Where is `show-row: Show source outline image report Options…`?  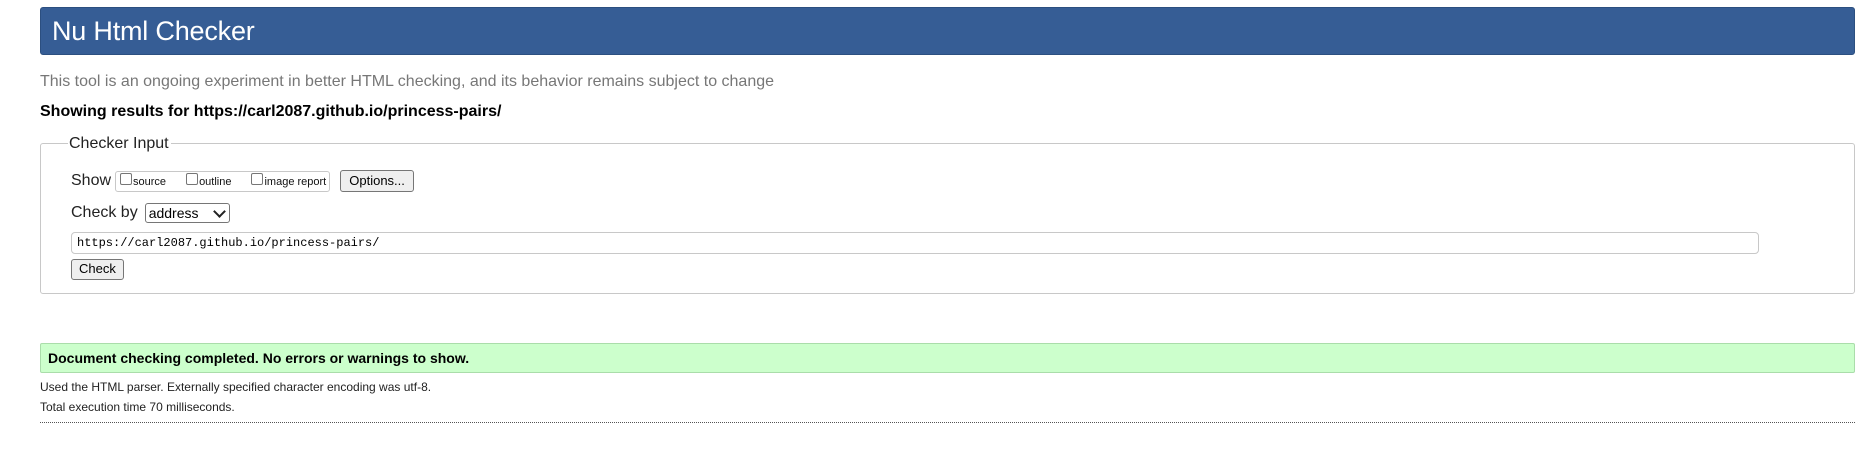
show-row: Show source outline image report Options… is located at coordinates (242, 181).